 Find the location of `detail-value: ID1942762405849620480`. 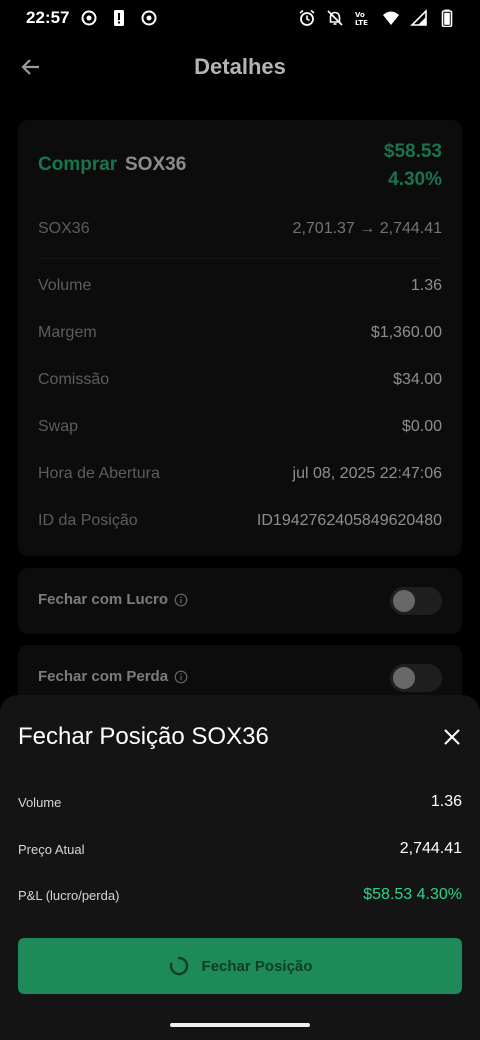

detail-value: ID1942762405849620480 is located at coordinates (349, 520).